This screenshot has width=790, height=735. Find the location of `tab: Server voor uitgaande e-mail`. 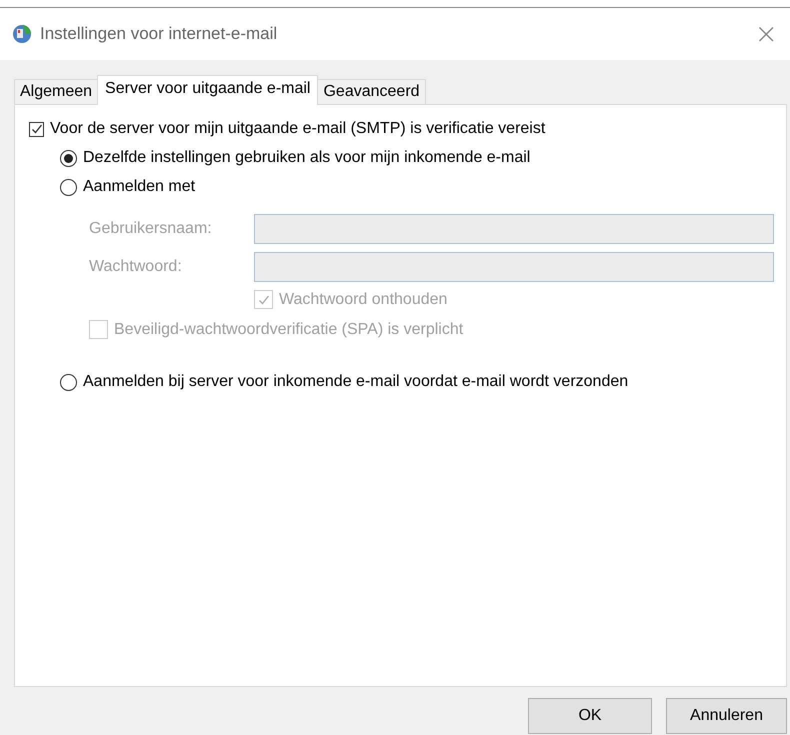

tab: Server voor uitgaande e-mail is located at coordinates (207, 90).